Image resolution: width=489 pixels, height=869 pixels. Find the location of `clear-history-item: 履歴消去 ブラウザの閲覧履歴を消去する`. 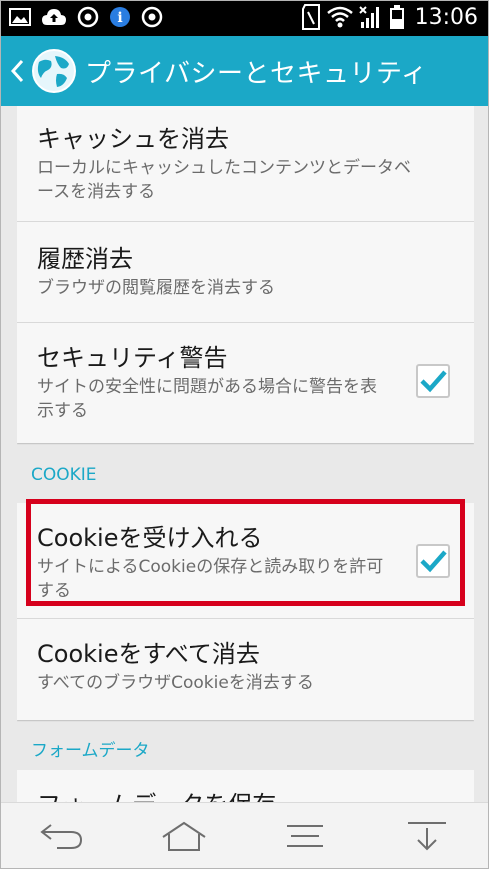

clear-history-item: 履歴消去 ブラウザの閲覧履歴を消去する is located at coordinates (245, 272).